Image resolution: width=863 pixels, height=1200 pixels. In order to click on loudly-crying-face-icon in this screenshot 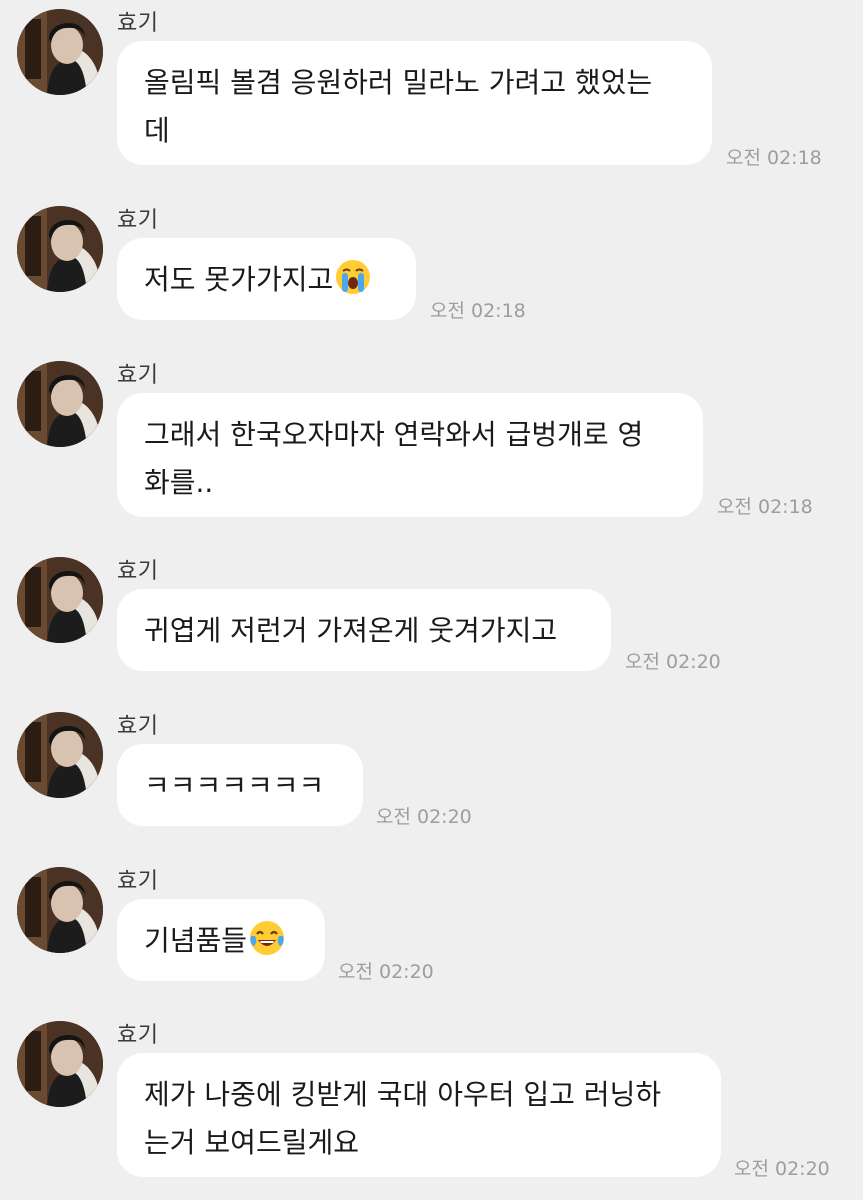, I will do `click(353, 277)`.